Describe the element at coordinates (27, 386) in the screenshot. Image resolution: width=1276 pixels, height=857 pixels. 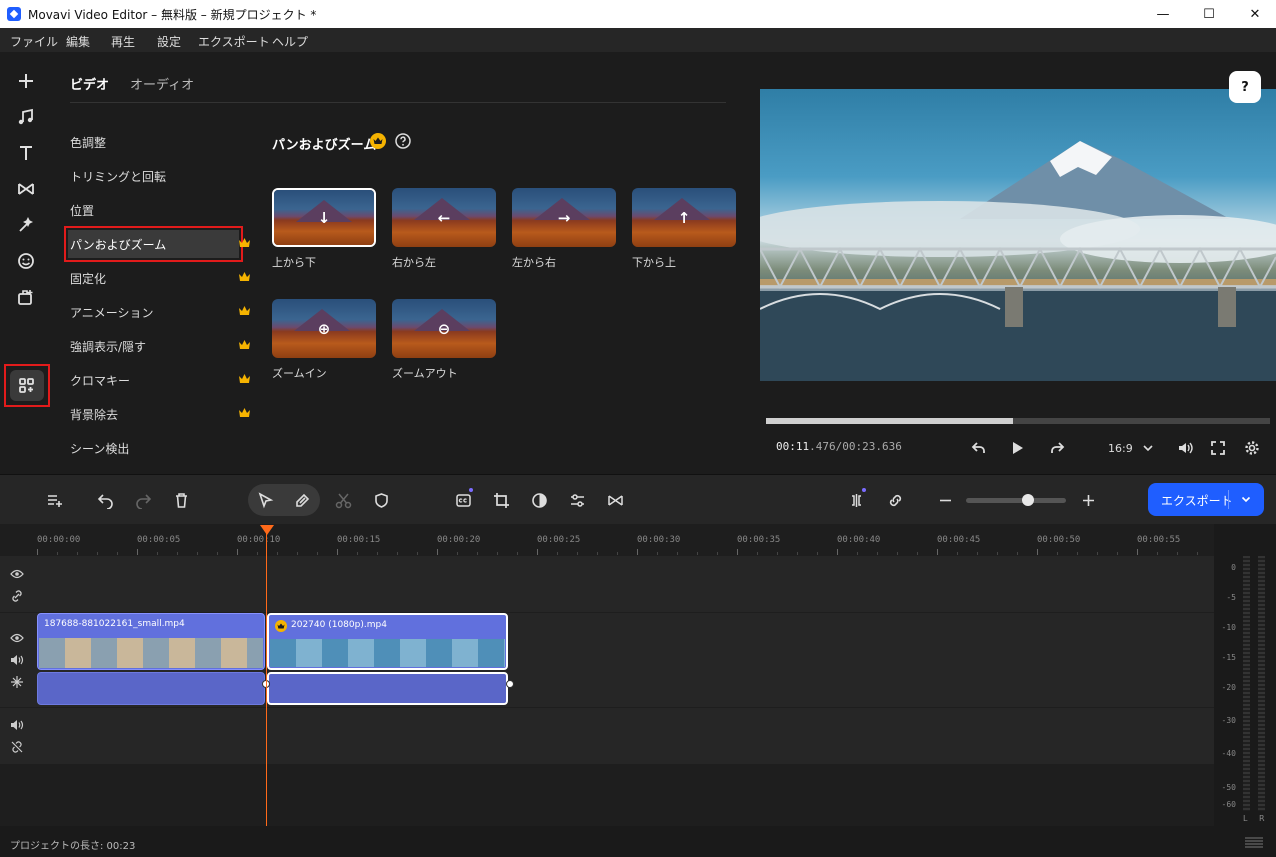
I see `more-tools-icon` at that location.